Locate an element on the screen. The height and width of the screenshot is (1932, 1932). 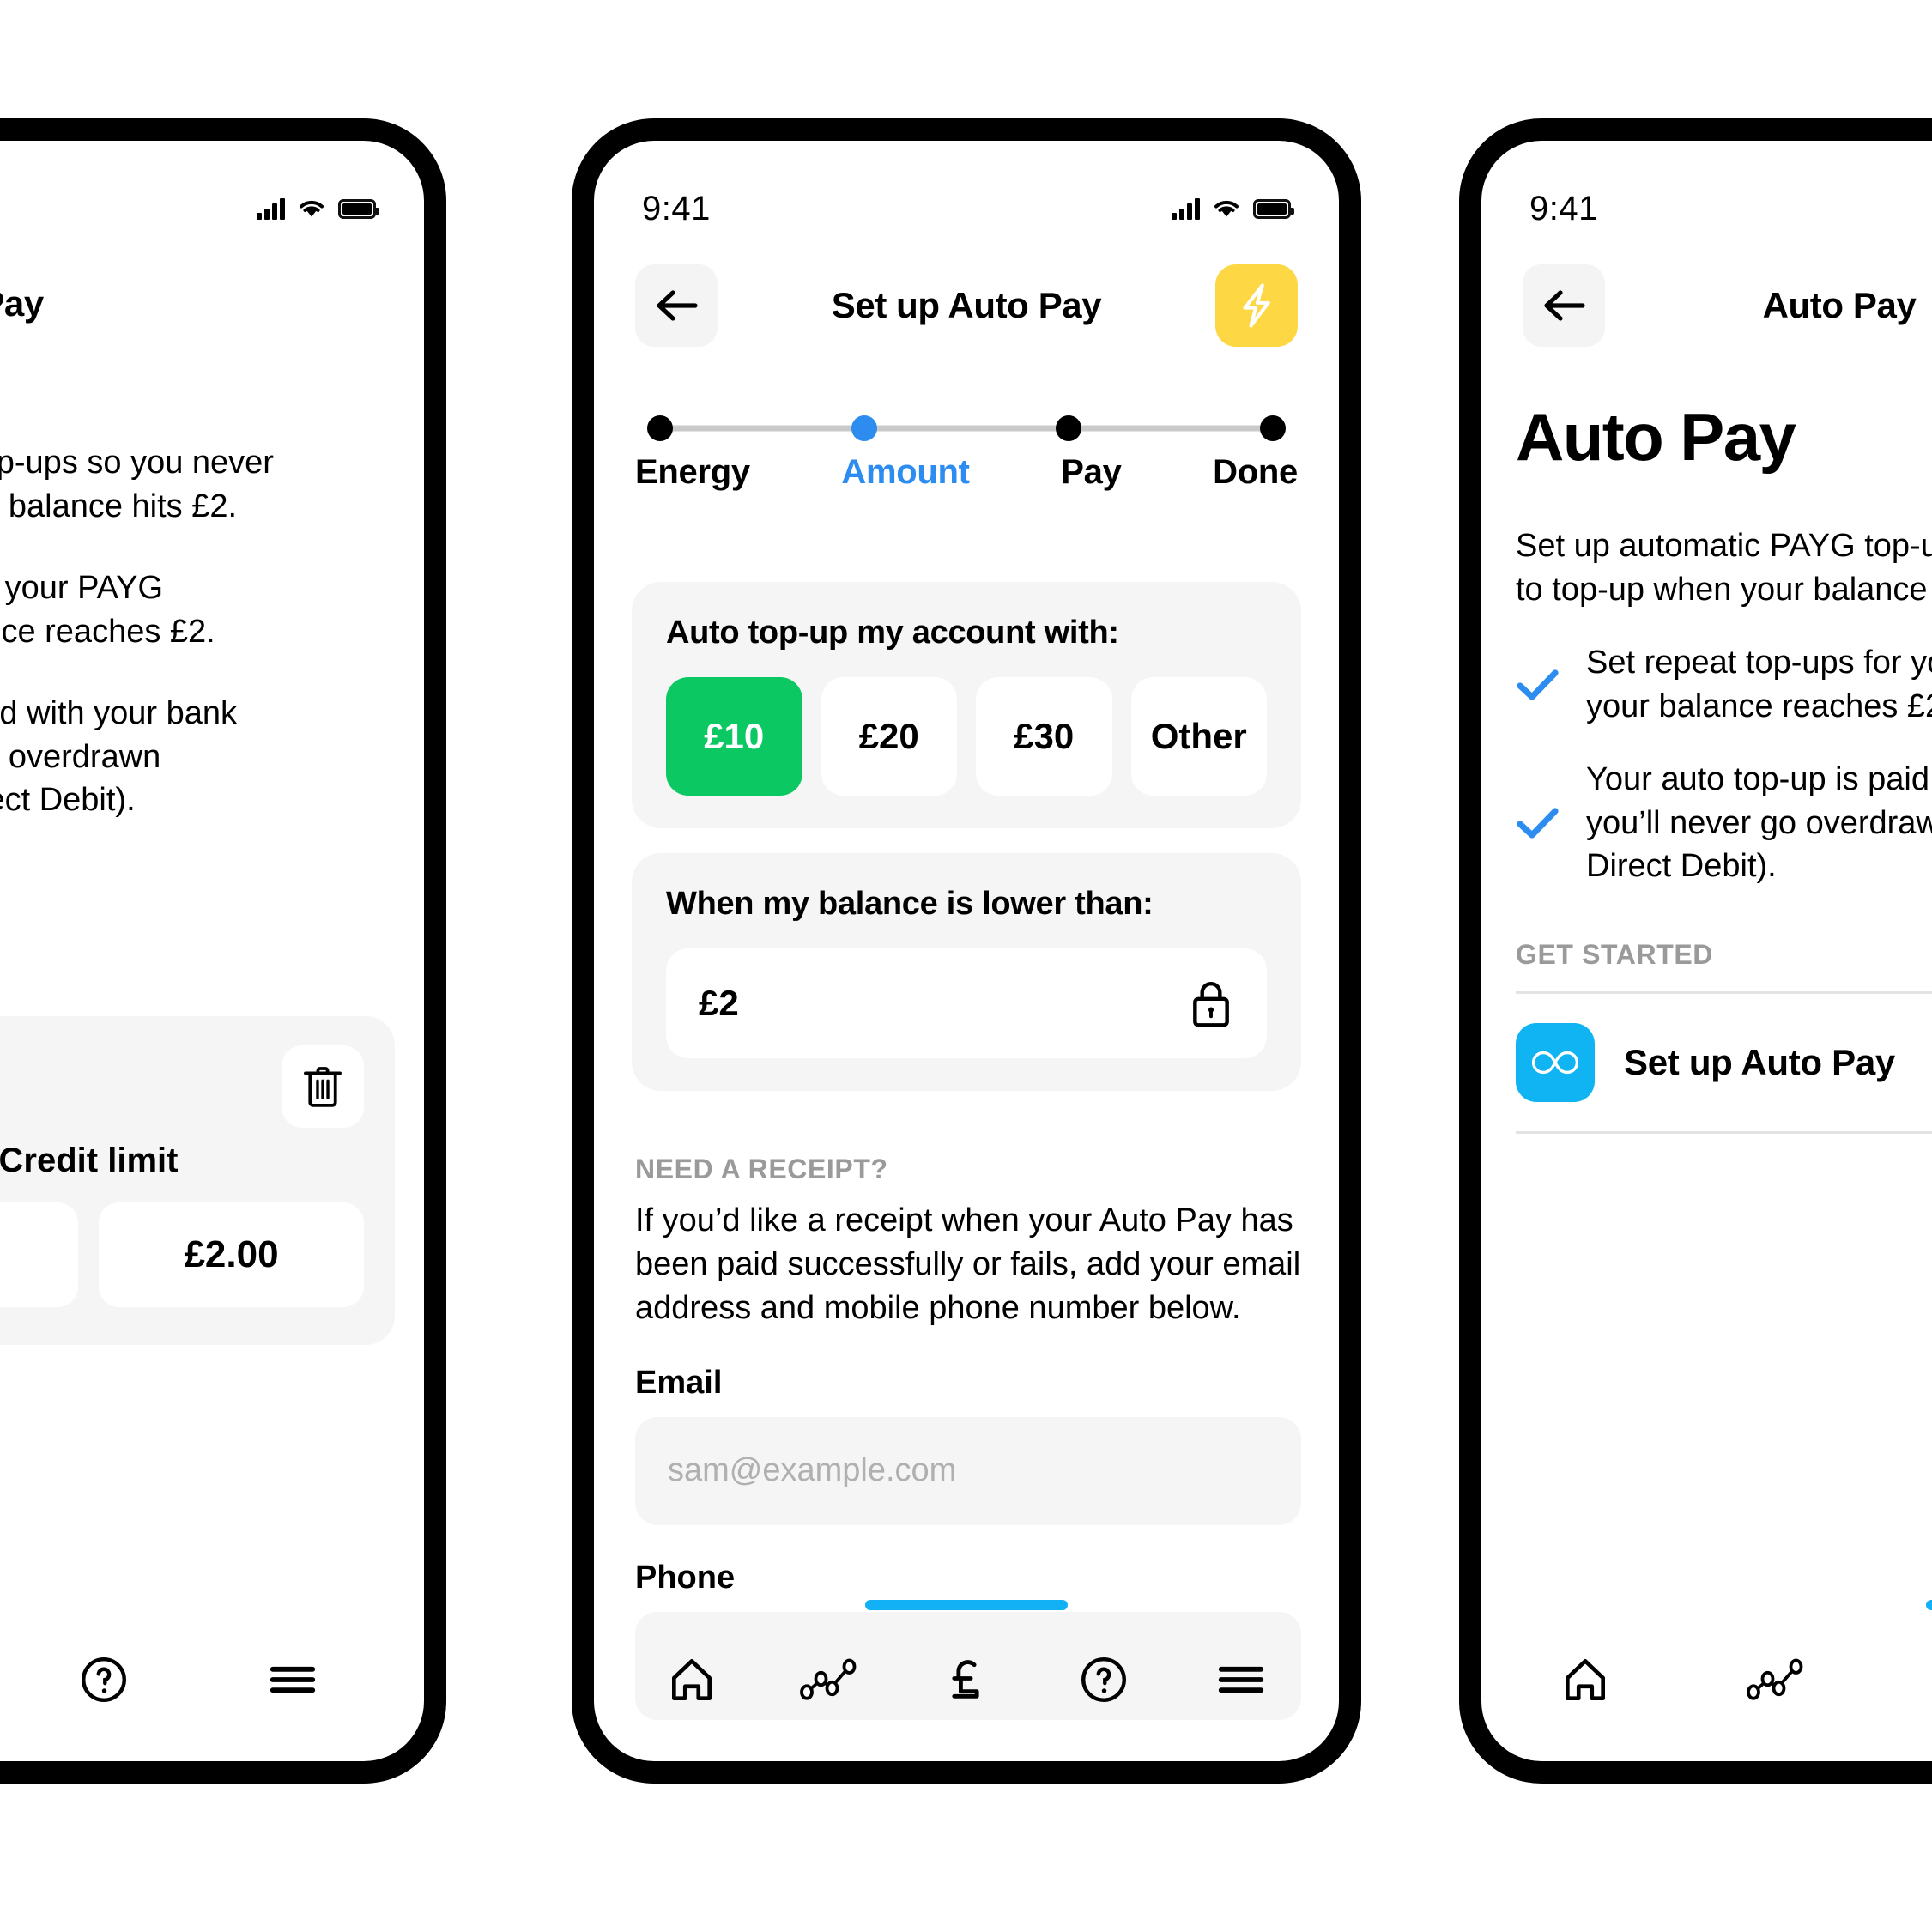
email-label: Email is located at coordinates (679, 1382).